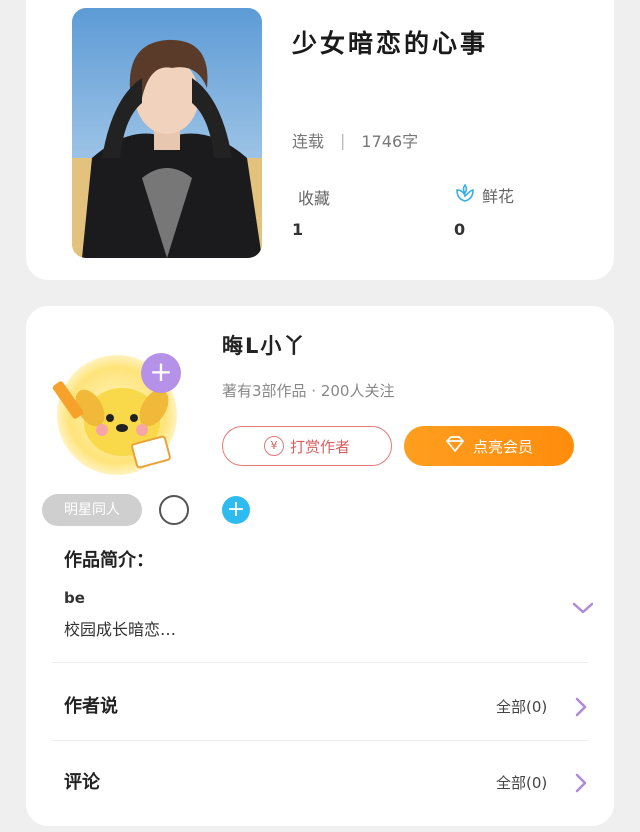  Describe the element at coordinates (521, 706) in the screenshot. I see `author-says-all-link: 全部(0)` at that location.